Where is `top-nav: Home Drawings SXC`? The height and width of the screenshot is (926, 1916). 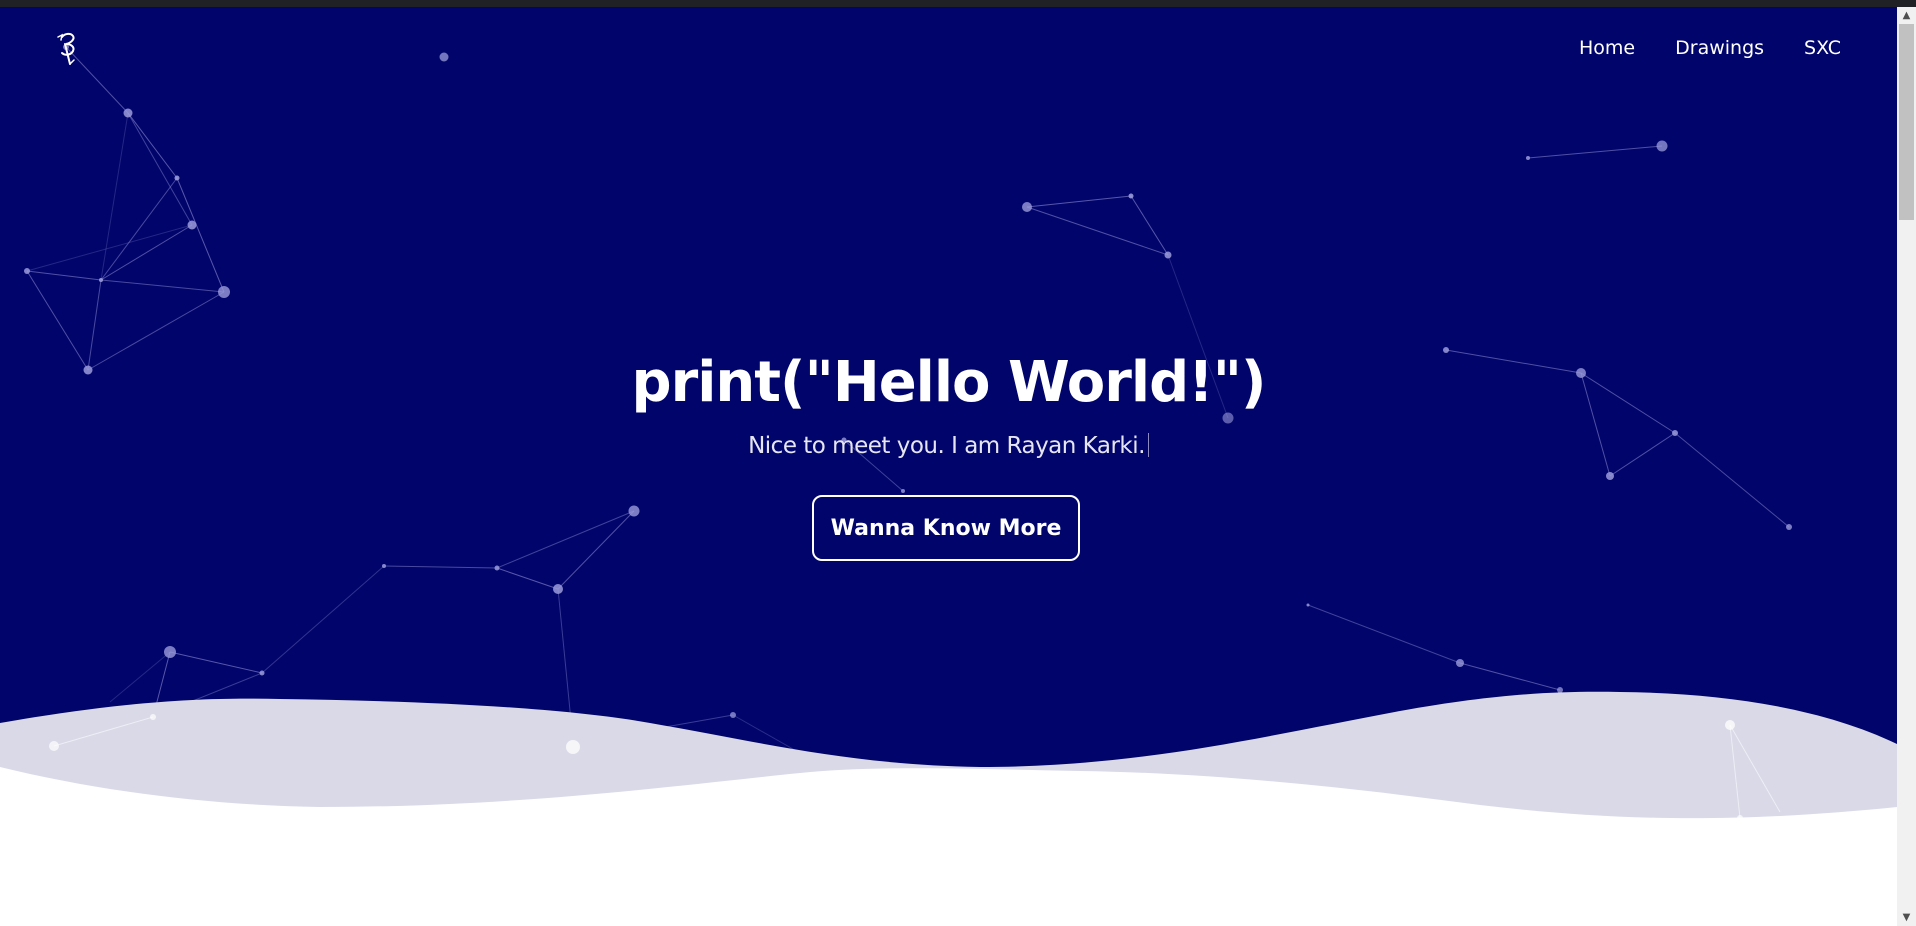 top-nav: Home Drawings SXC is located at coordinates (1710, 48).